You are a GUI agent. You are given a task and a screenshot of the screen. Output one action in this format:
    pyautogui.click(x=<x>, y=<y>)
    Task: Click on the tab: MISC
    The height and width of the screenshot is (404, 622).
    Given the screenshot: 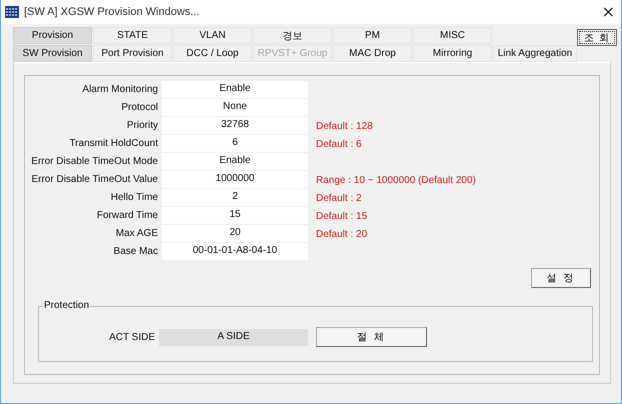 What is the action you would take?
    pyautogui.click(x=452, y=35)
    